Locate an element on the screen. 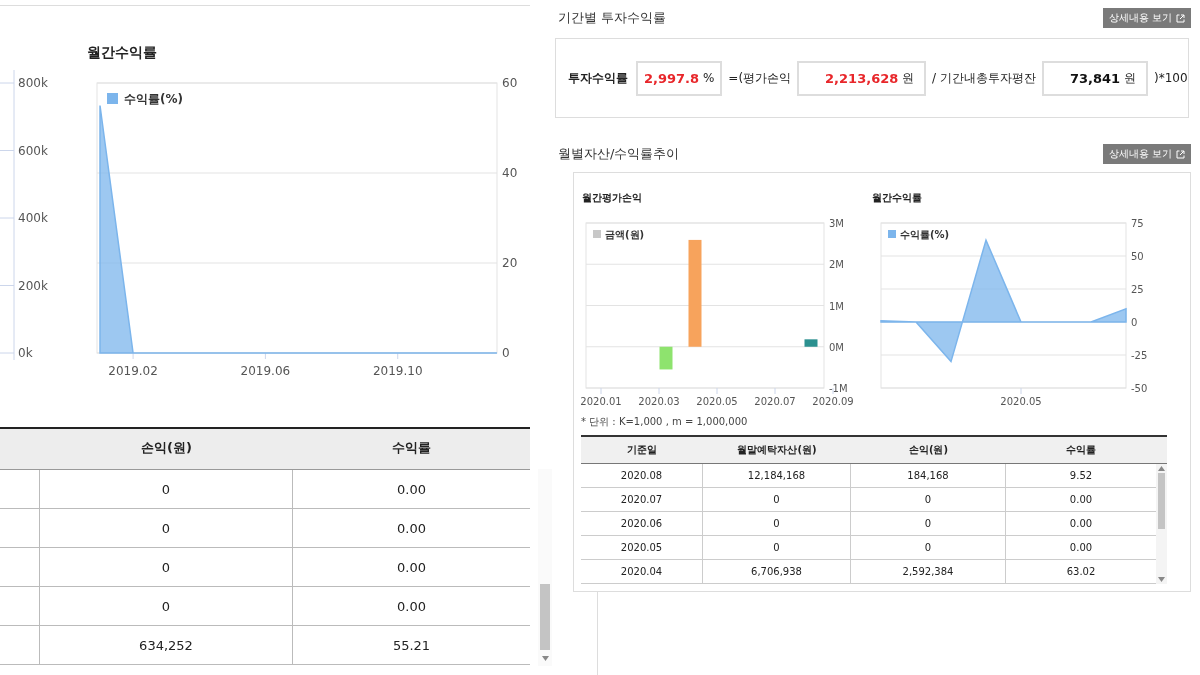 The height and width of the screenshot is (675, 1200). axis-label: 200k is located at coordinates (33, 285).